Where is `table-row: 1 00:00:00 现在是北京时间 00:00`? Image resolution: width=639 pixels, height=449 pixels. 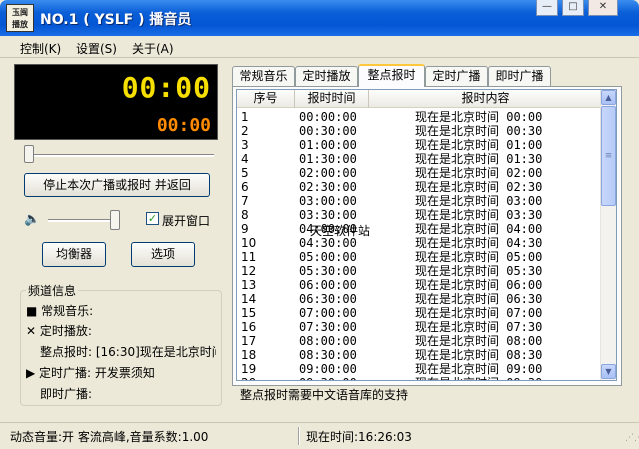
table-row: 1 00:00:00 现在是北京时间 00:00 is located at coordinates (419, 117).